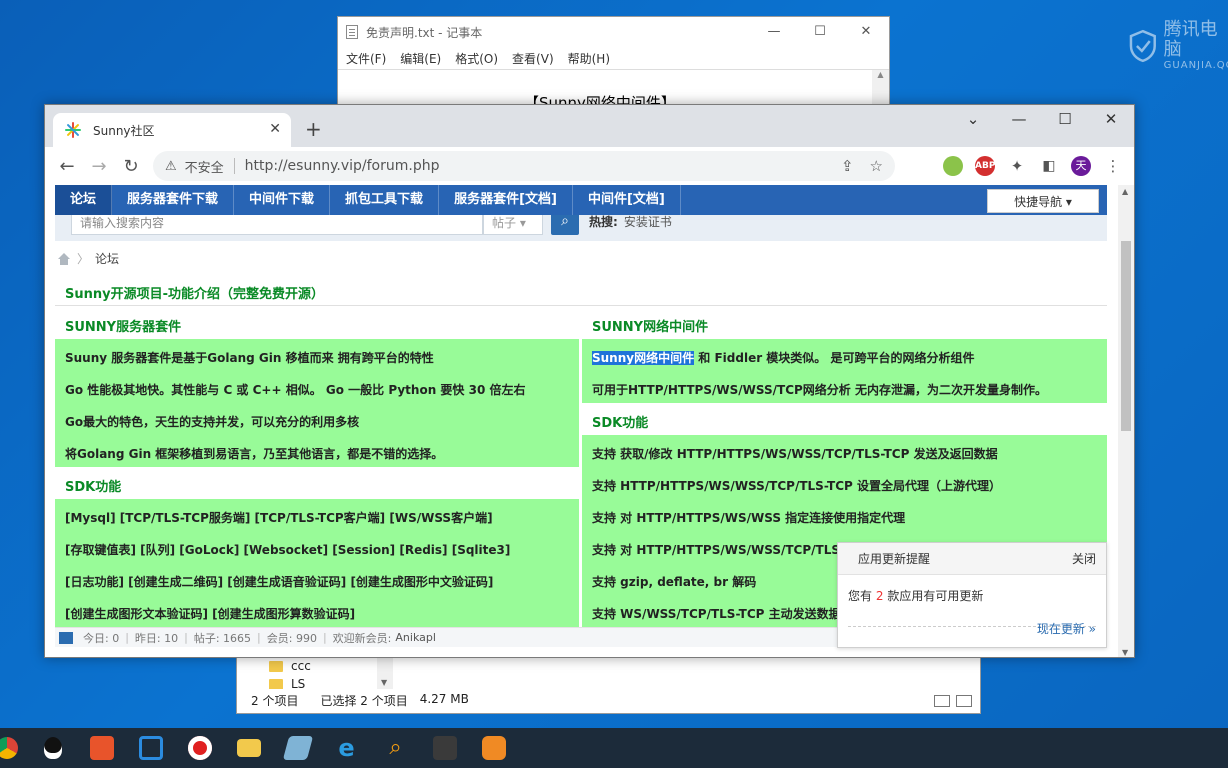 This screenshot has height=768, width=1228. I want to click on menu-file: 文件(F), so click(366, 58).